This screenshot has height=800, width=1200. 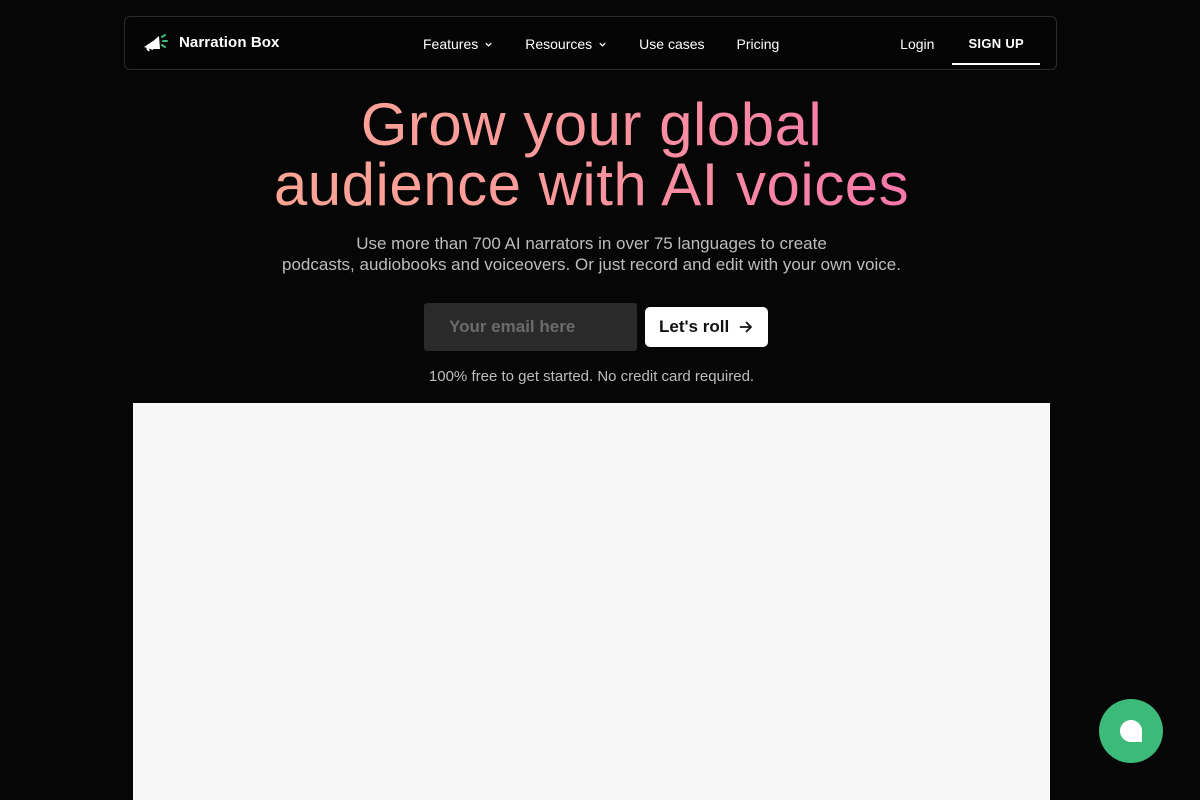 I want to click on auth-links: Login SIGN UP, so click(x=970, y=44).